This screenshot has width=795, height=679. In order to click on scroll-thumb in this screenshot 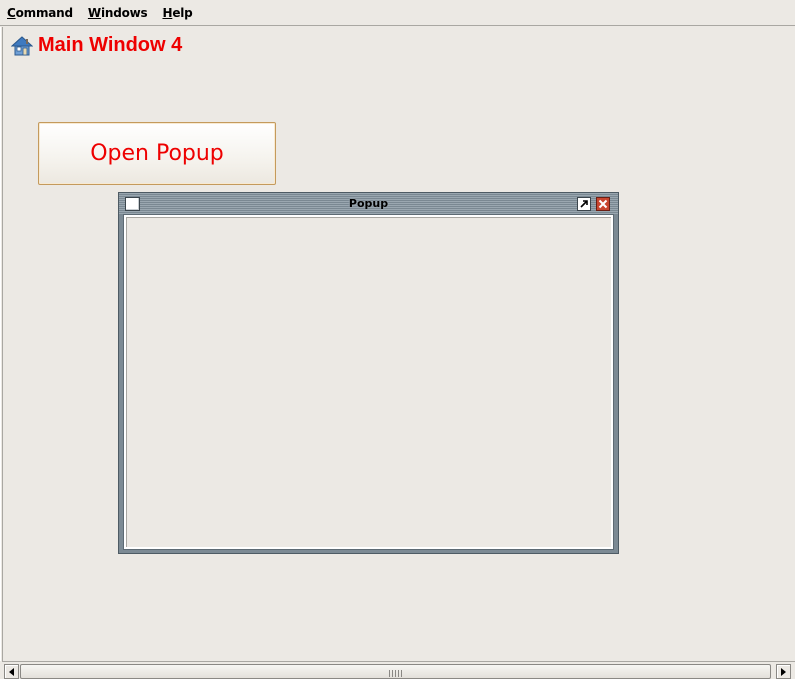, I will do `click(395, 671)`.